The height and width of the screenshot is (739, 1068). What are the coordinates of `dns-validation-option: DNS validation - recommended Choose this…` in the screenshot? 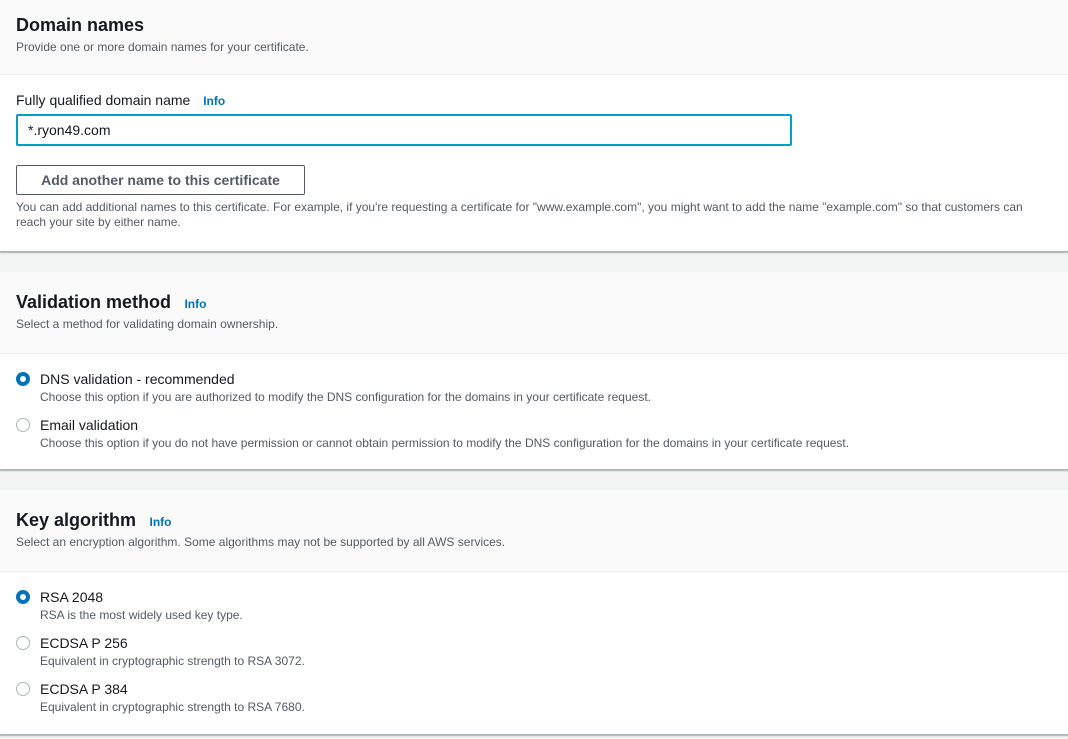 It's located at (534, 387).